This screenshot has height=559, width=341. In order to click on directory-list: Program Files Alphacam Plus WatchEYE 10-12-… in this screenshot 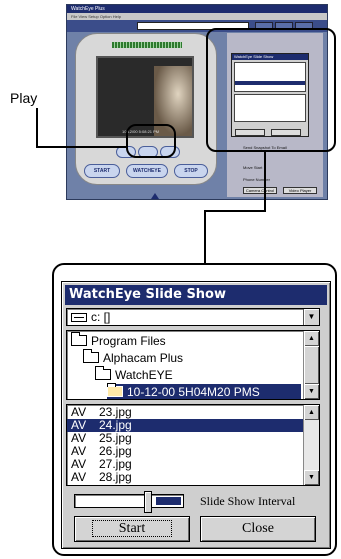, I will do `click(193, 365)`.